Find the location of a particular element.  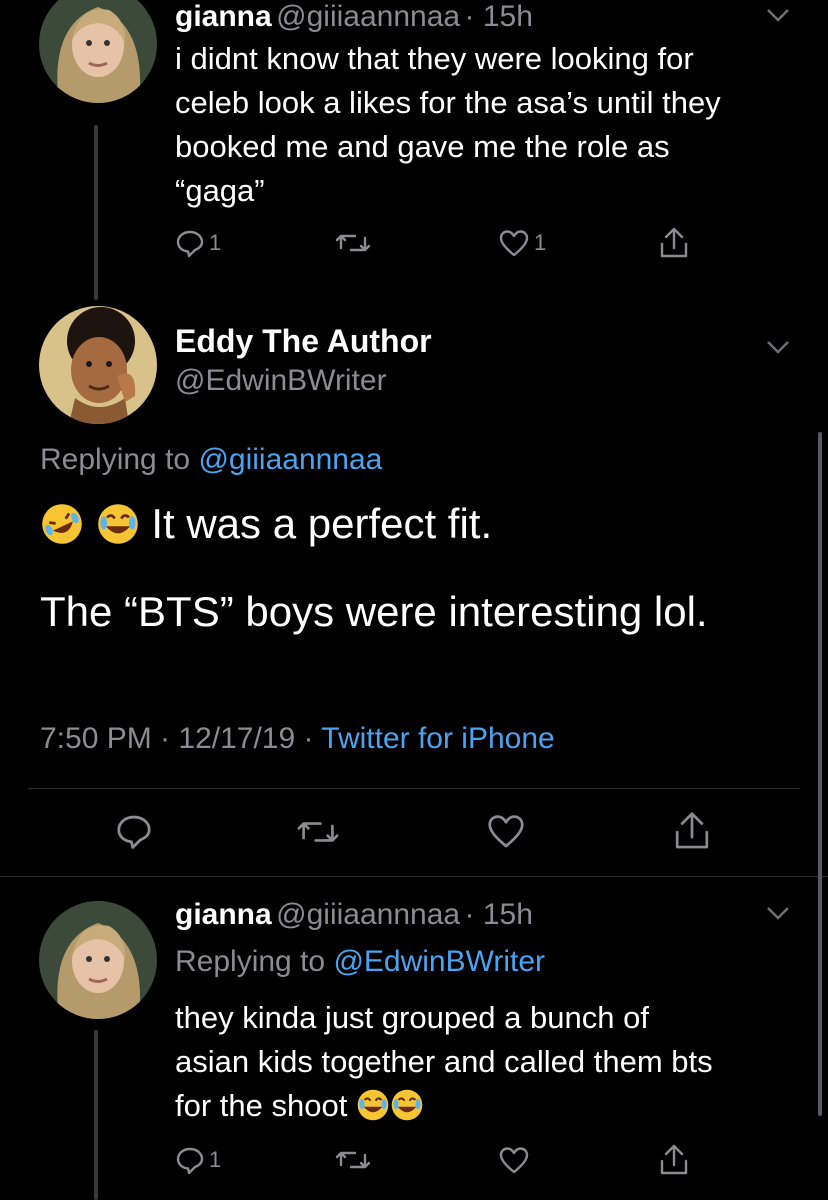

rofl-emoji is located at coordinates (62, 524).